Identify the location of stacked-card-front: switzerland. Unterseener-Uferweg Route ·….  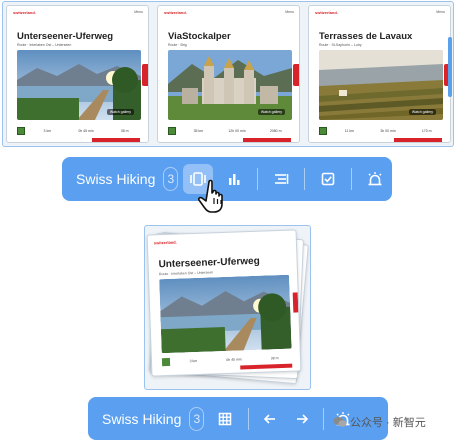
(224, 303).